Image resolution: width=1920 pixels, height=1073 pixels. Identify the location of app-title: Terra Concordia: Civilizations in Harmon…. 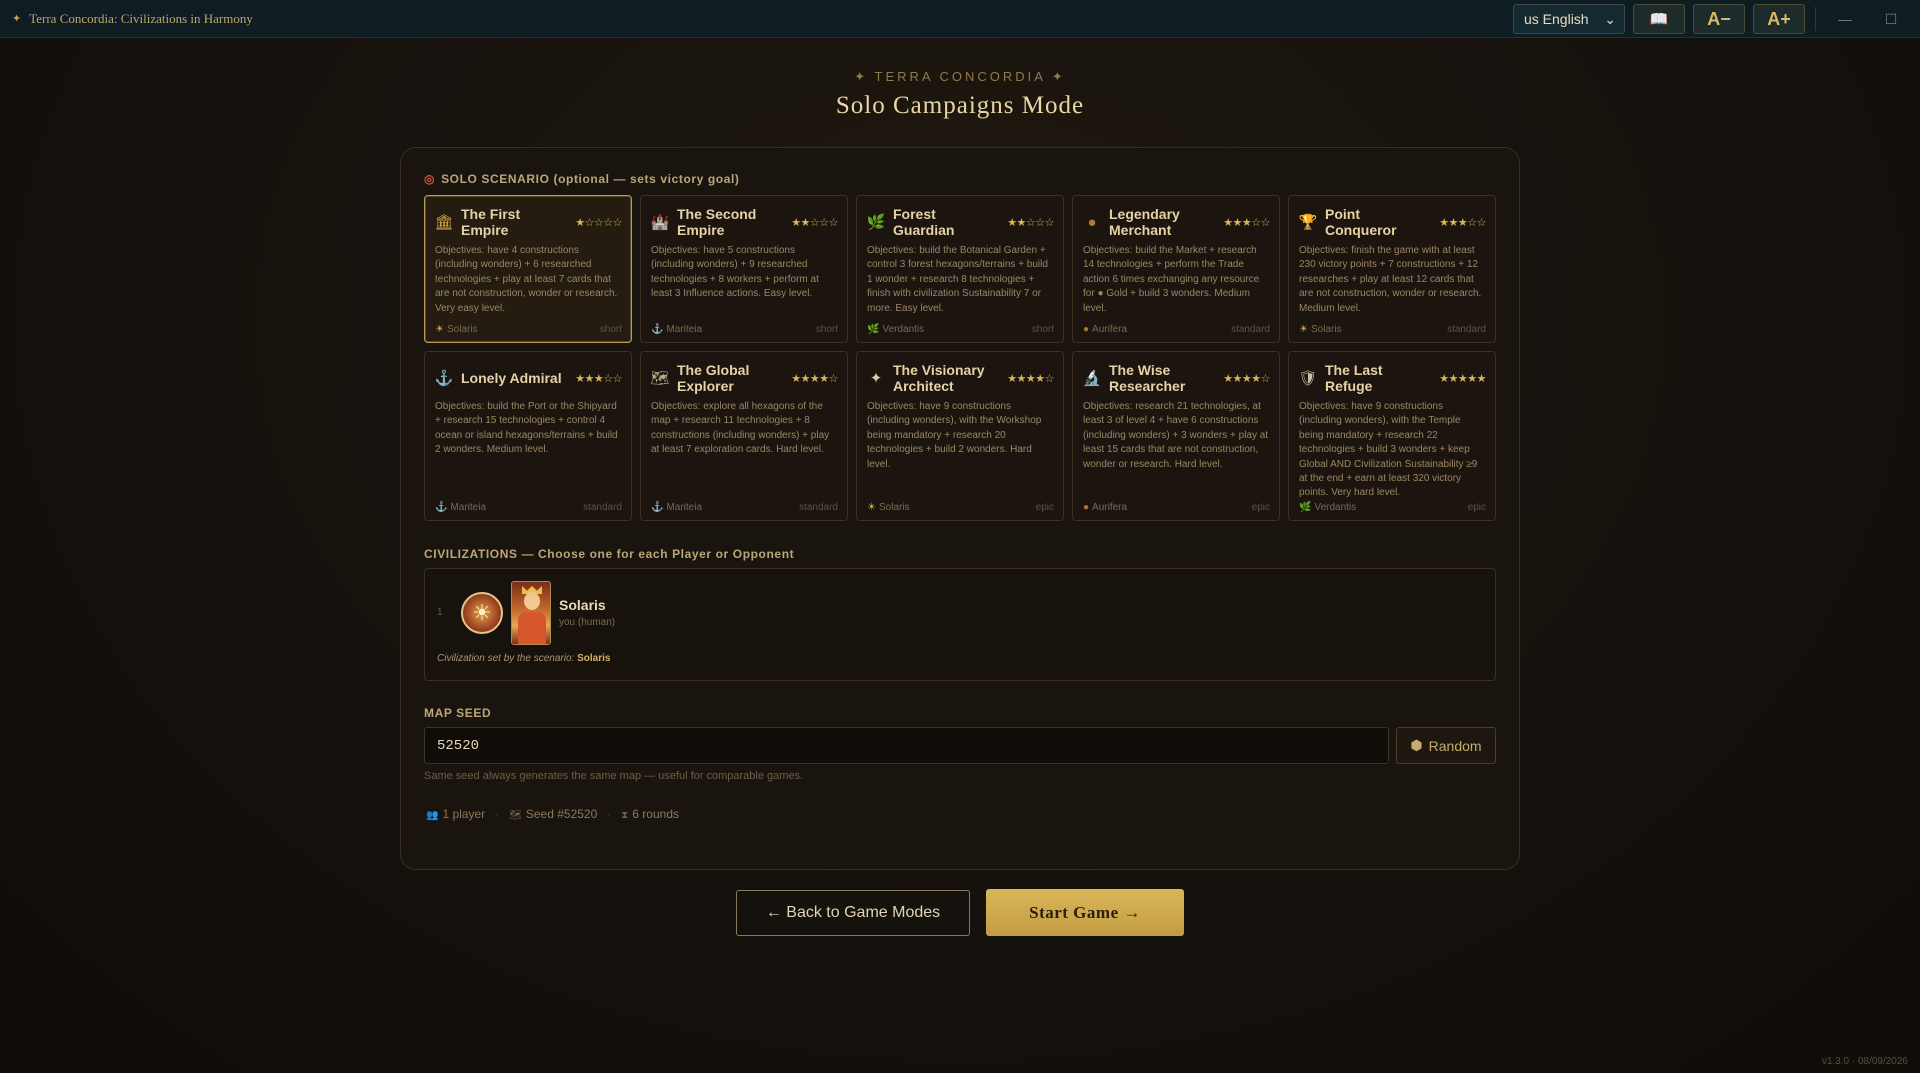
(141, 18).